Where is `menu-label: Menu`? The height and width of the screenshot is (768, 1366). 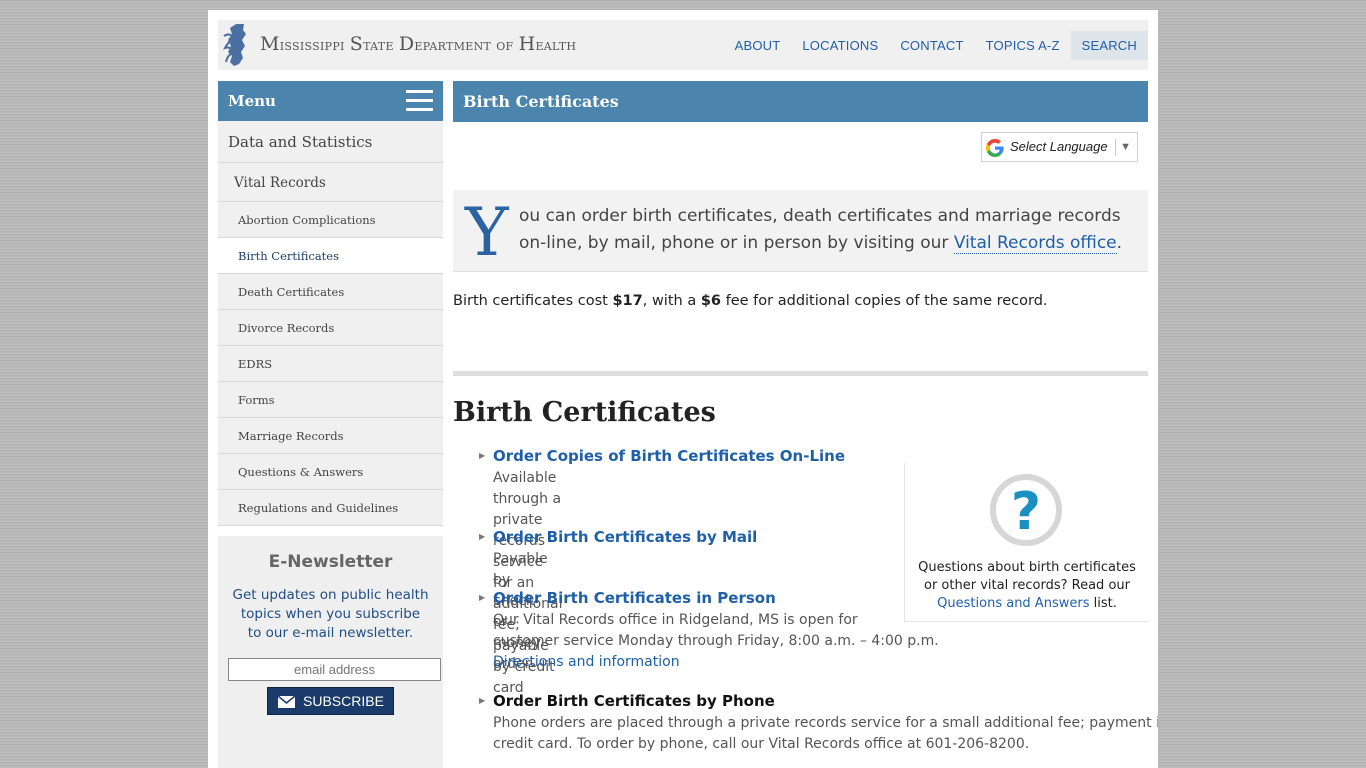 menu-label: Menu is located at coordinates (252, 101).